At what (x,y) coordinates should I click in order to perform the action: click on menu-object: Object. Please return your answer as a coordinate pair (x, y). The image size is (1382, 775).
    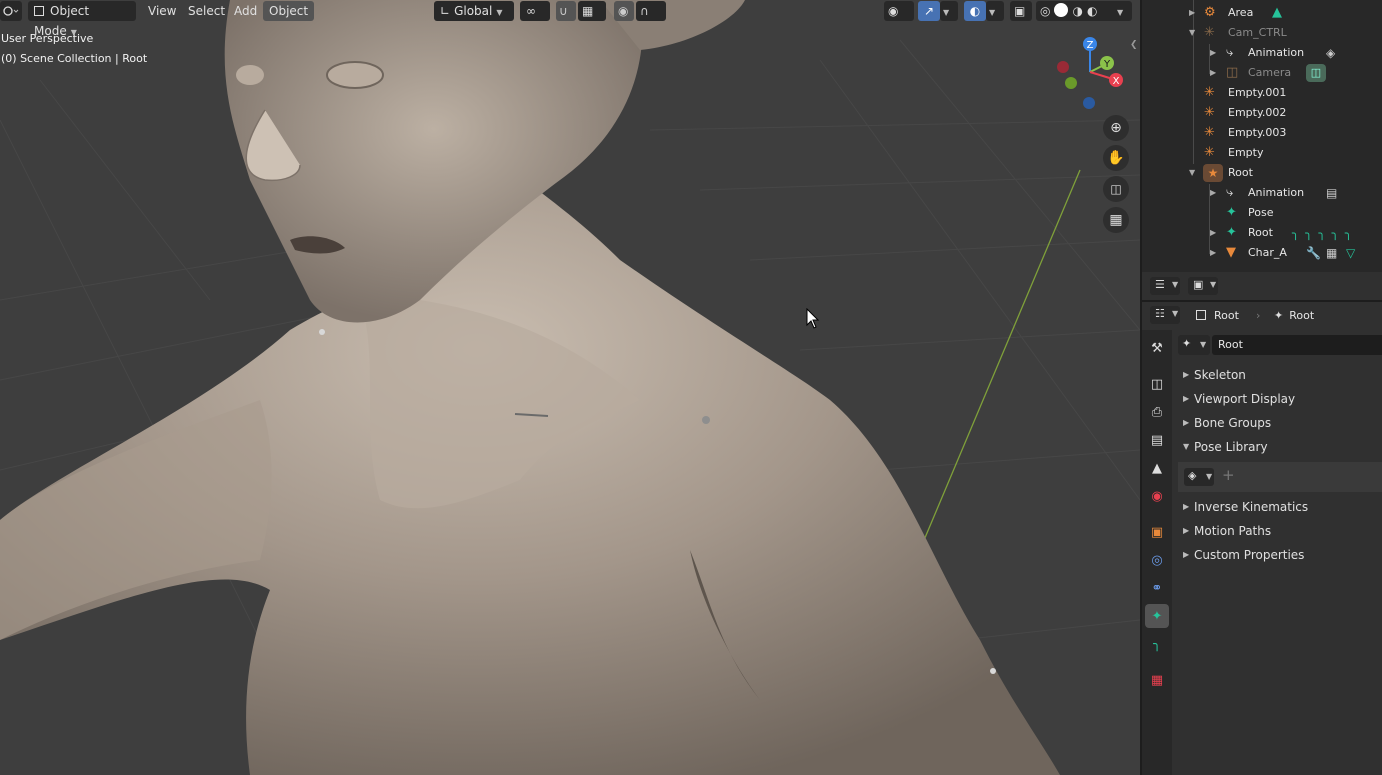
    Looking at the image, I should click on (289, 11).